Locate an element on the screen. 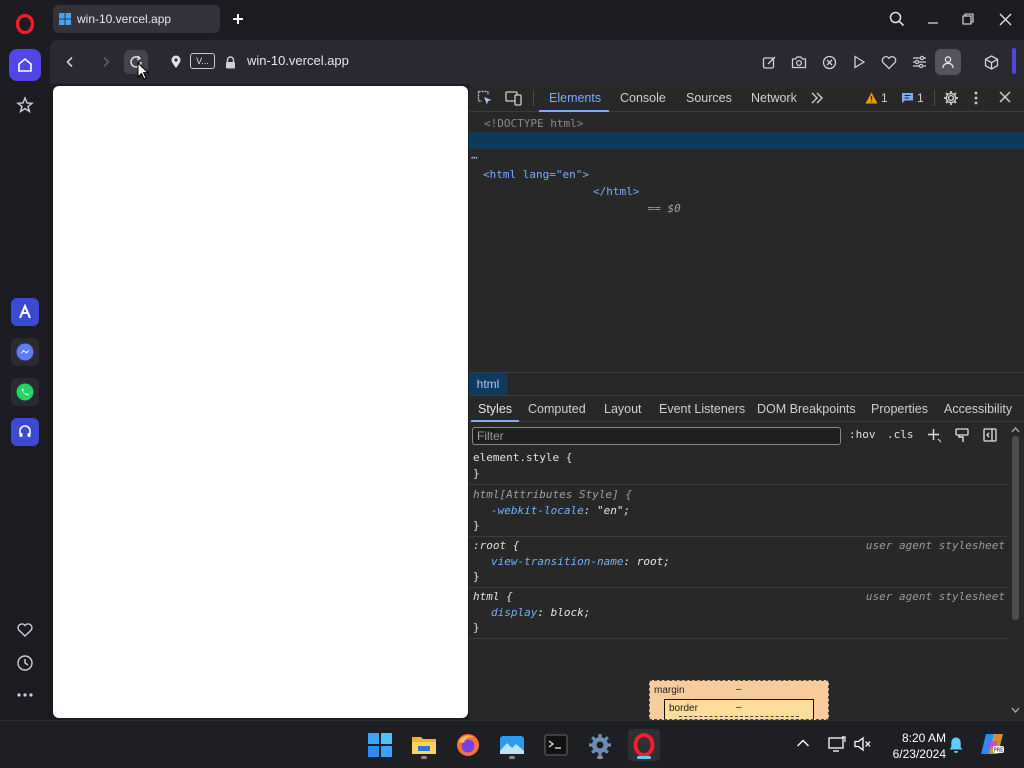 The width and height of the screenshot is (1024, 768). clock-date: 6/23/2024 is located at coordinates (919, 754).